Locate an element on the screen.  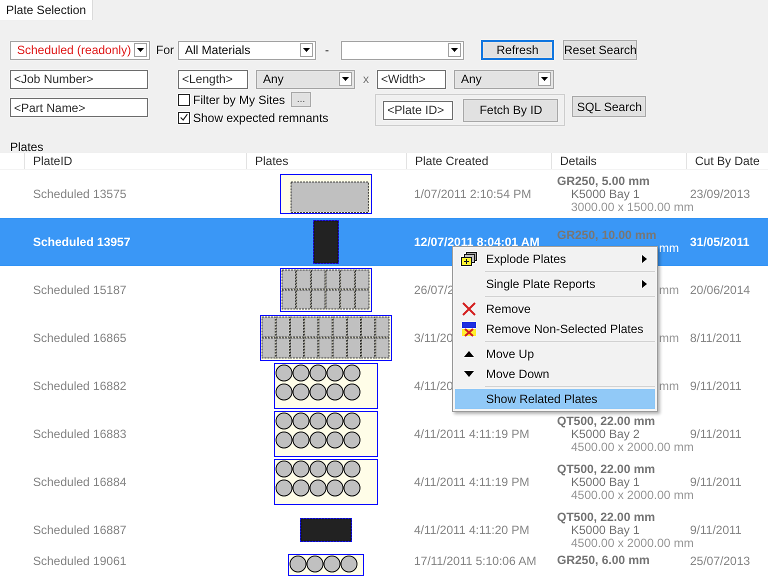
range-dash: - is located at coordinates (327, 50).